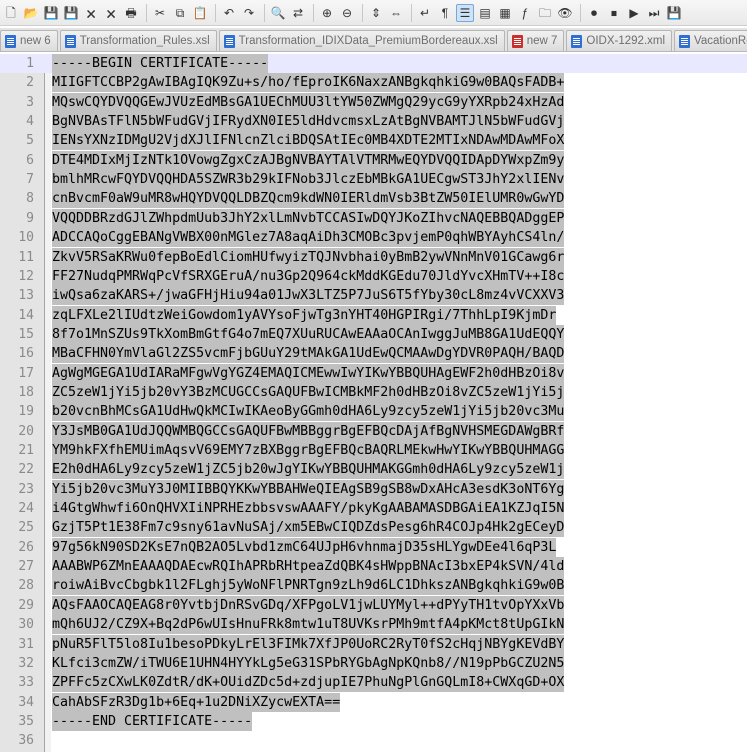  Describe the element at coordinates (565, 13) in the screenshot. I see `monitoring-icon: 👁` at that location.